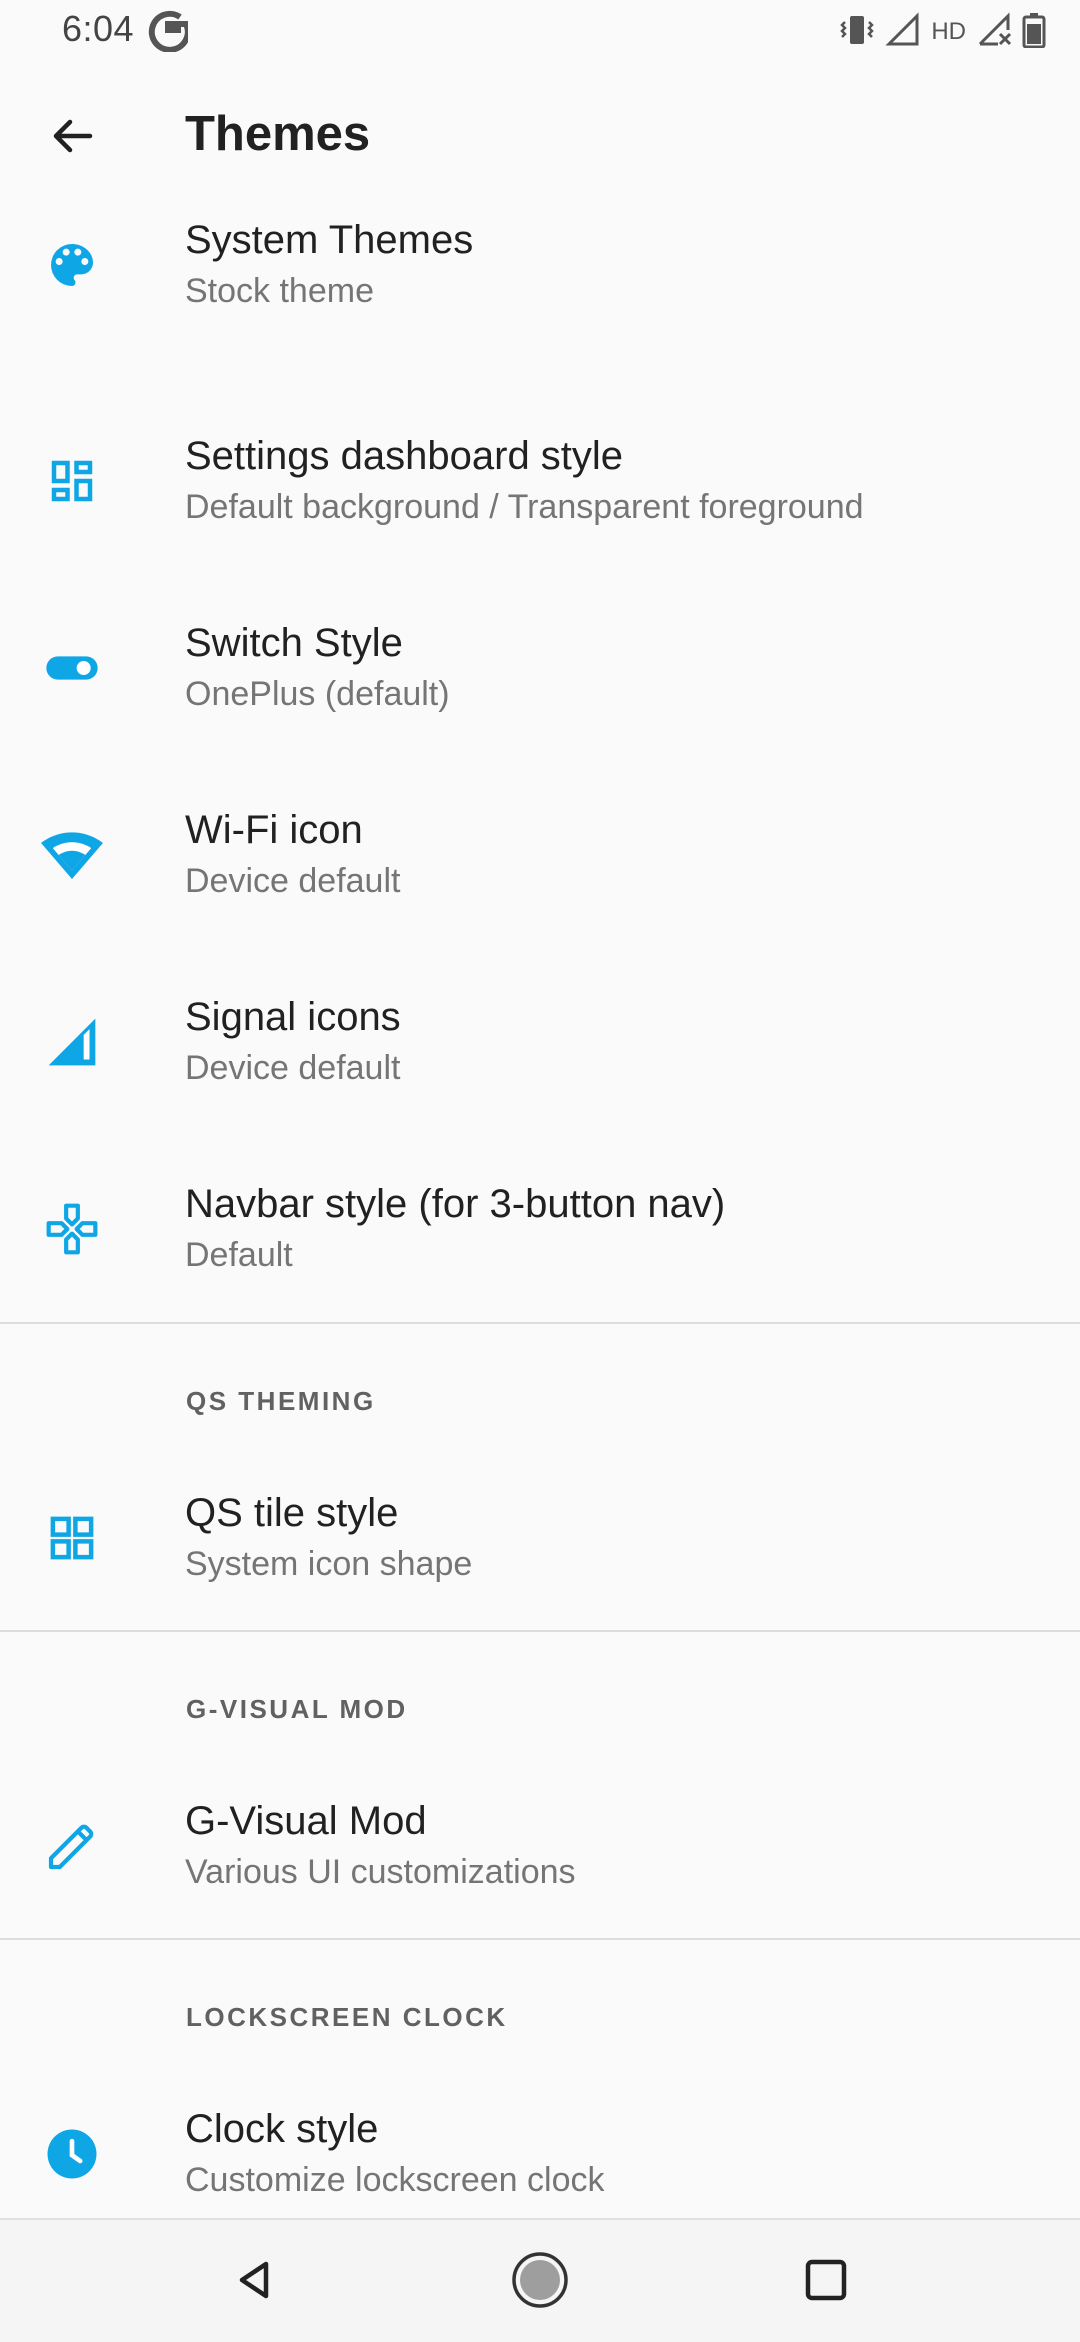 This screenshot has height=2342, width=1080. I want to click on wifi-icon, so click(72, 855).